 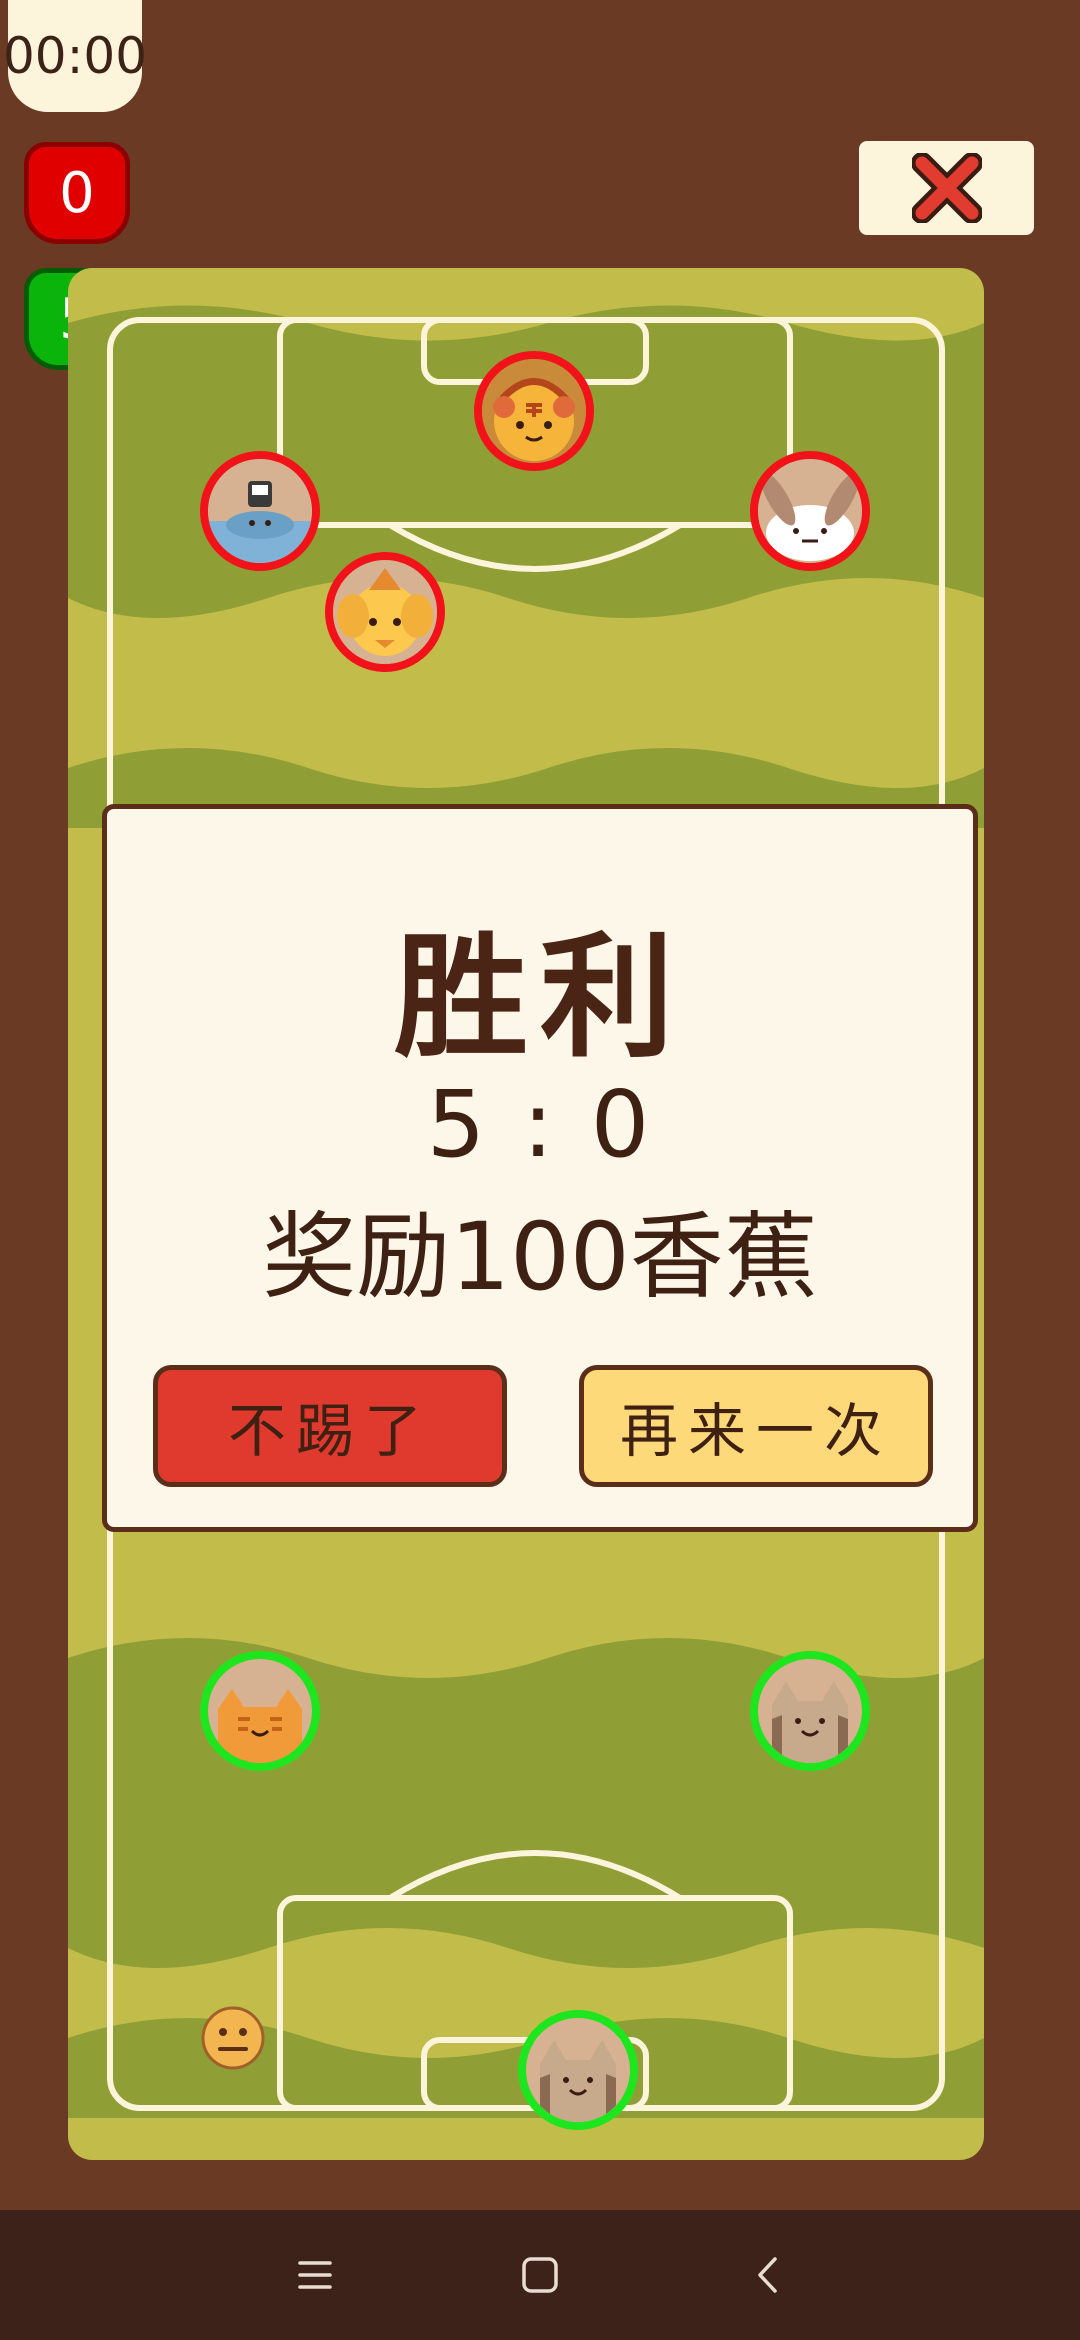 I want to click on player-cat-tabby, so click(x=810, y=1711).